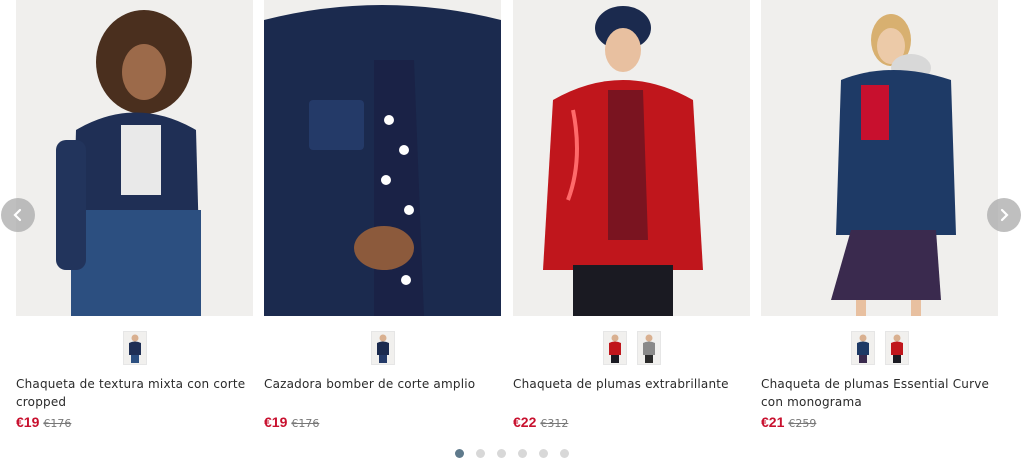  I want to click on product-prices: €22 €312, so click(540, 422).